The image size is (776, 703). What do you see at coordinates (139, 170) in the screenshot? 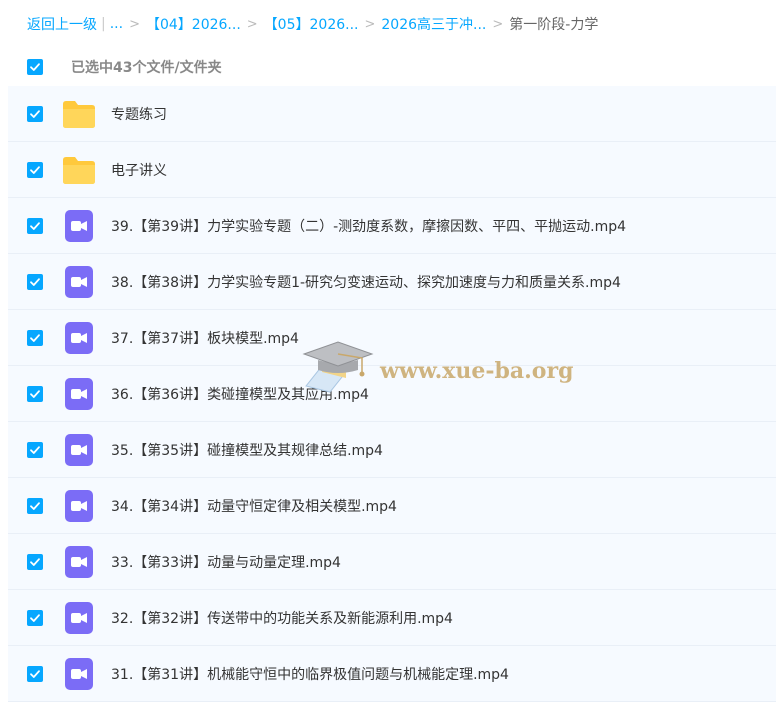
I see `file-name: 电子讲义` at bounding box center [139, 170].